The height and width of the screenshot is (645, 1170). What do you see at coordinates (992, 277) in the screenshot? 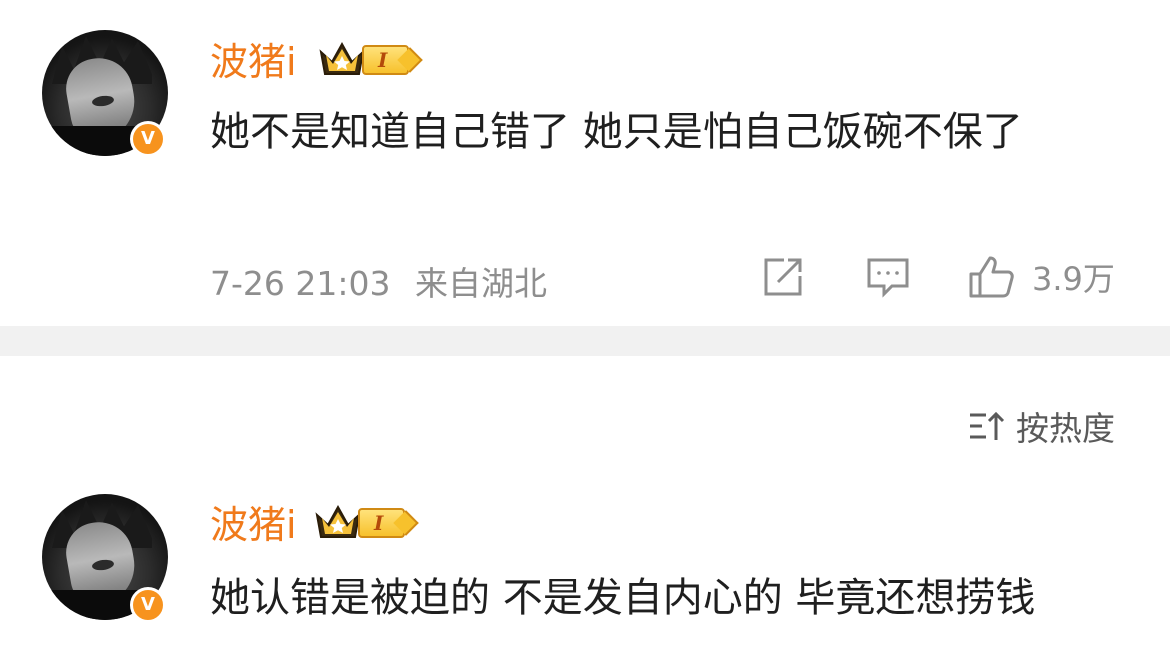
I see `like-icon` at bounding box center [992, 277].